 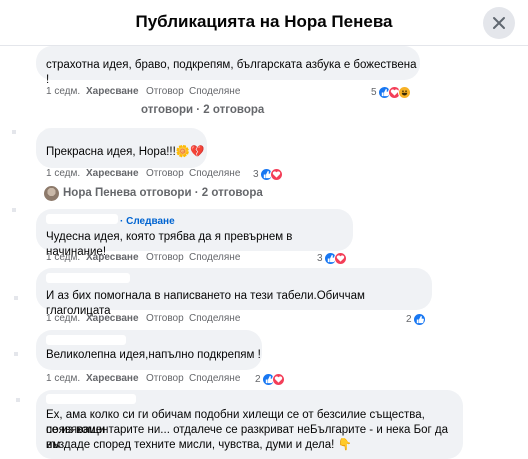 I want to click on haha-icon, so click(x=404, y=92).